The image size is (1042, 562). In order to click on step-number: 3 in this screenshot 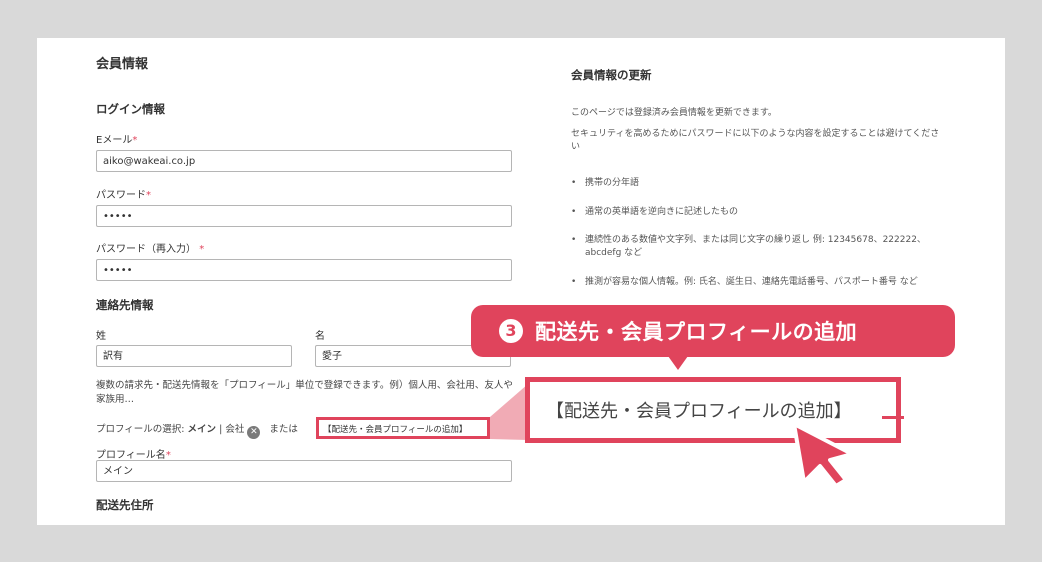, I will do `click(511, 331)`.